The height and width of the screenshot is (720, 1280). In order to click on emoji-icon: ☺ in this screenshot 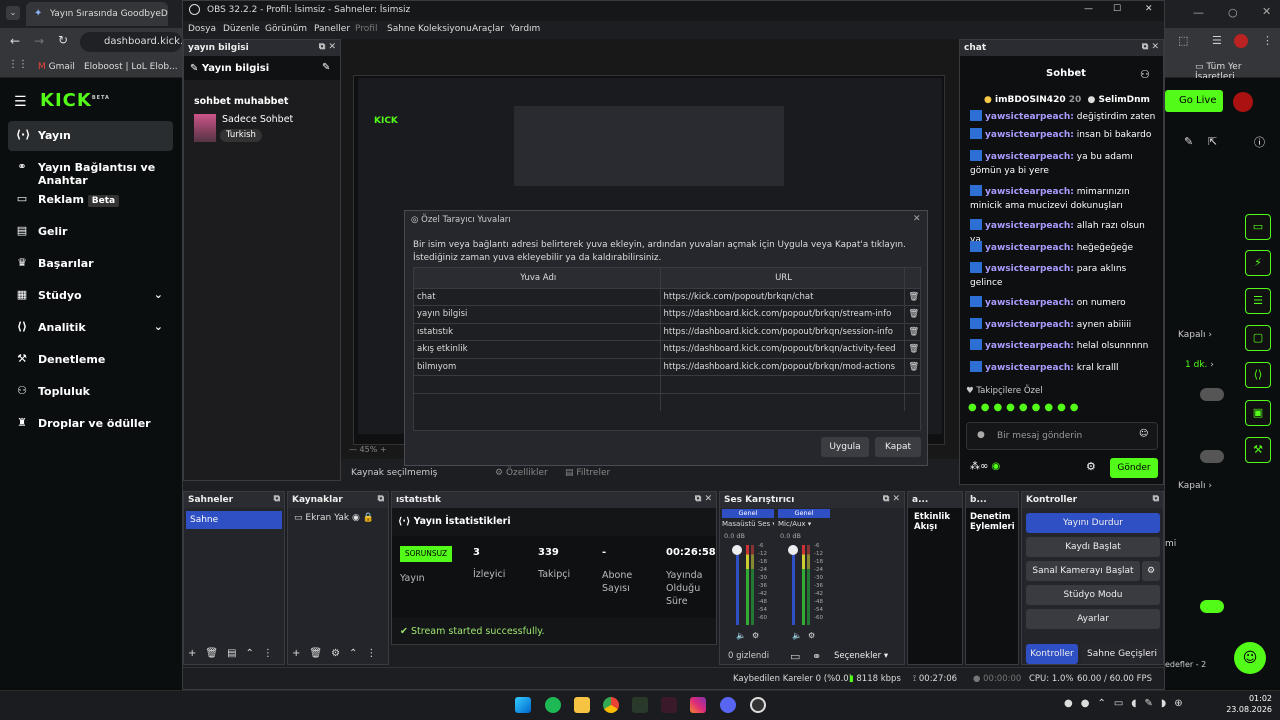, I will do `click(1143, 434)`.